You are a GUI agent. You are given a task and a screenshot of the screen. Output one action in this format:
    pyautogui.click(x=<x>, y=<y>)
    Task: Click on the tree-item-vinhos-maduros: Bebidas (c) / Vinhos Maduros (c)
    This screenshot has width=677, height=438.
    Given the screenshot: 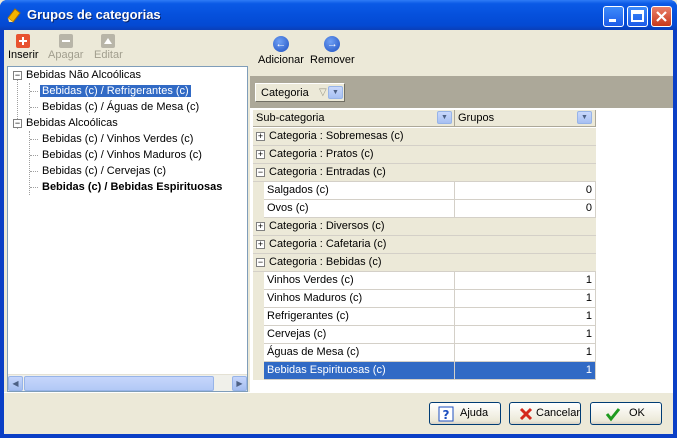 What is the action you would take?
    pyautogui.click(x=122, y=155)
    